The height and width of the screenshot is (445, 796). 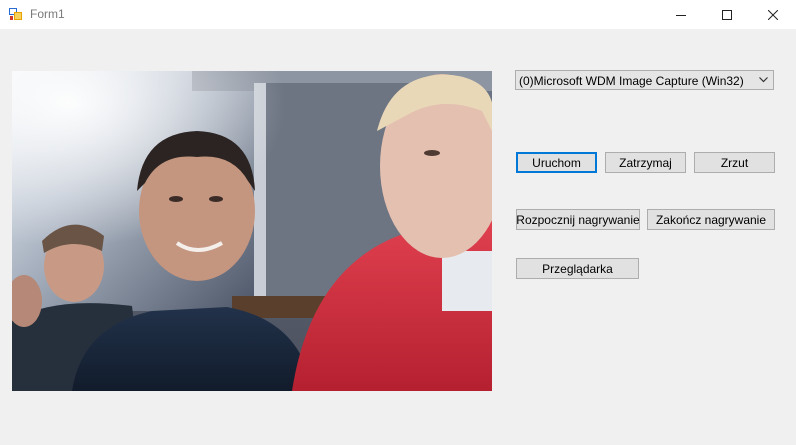 What do you see at coordinates (763, 80) in the screenshot?
I see `chevron-down-icon` at bounding box center [763, 80].